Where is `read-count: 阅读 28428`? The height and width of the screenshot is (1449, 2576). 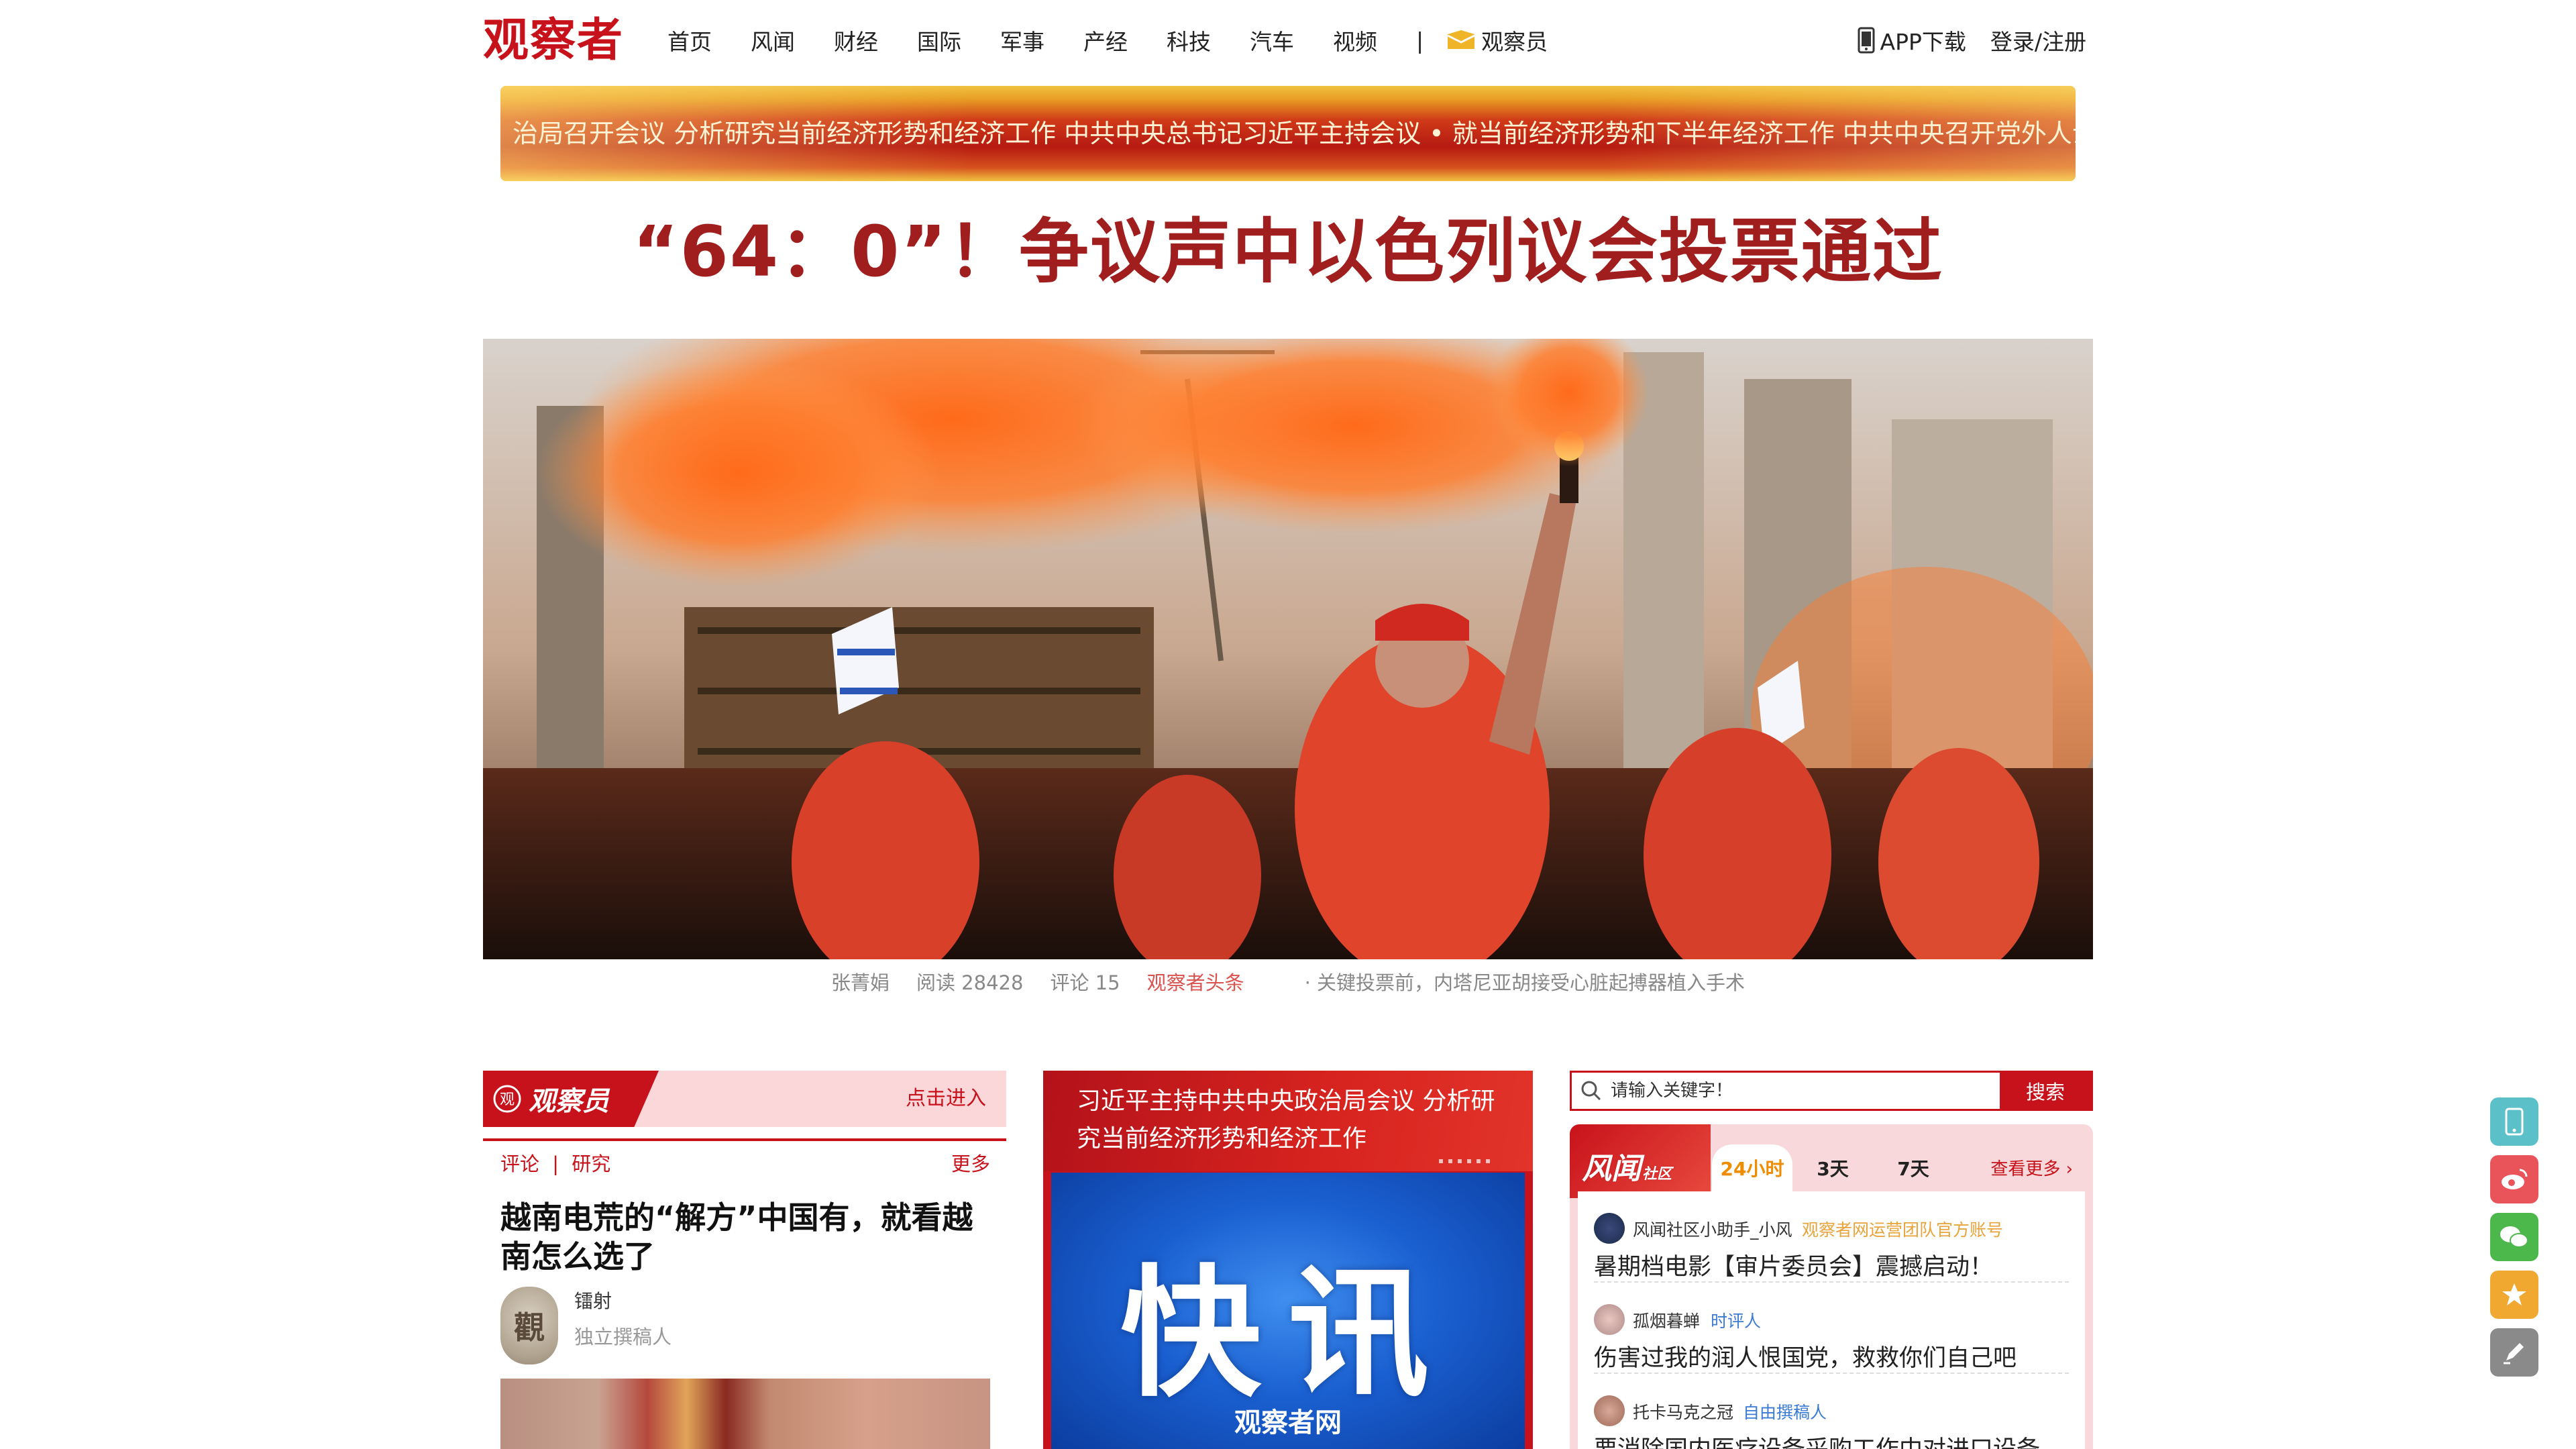 read-count: 阅读 28428 is located at coordinates (970, 982).